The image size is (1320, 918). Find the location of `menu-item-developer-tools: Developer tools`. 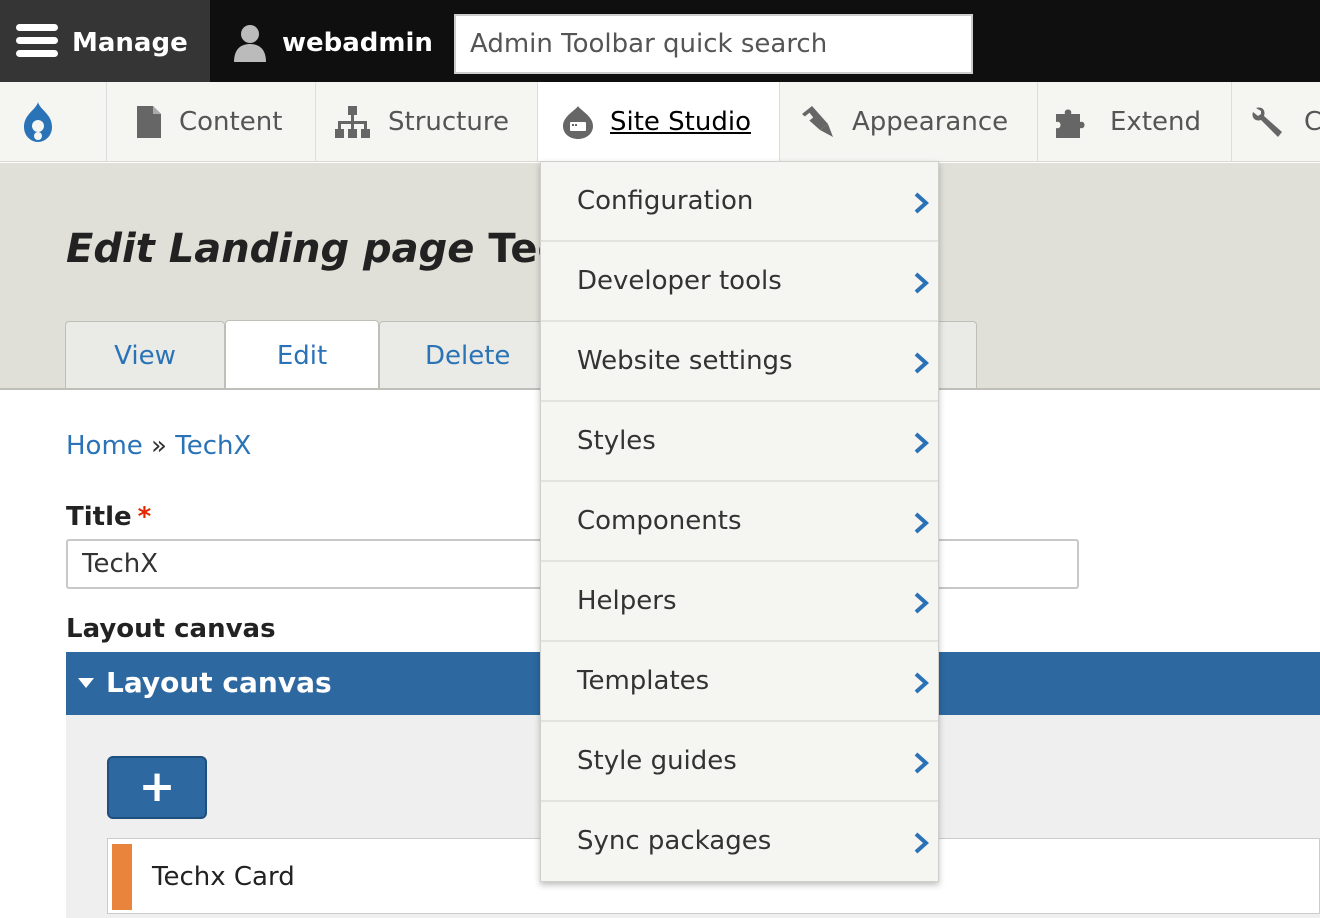

menu-item-developer-tools: Developer tools is located at coordinates (739, 282).